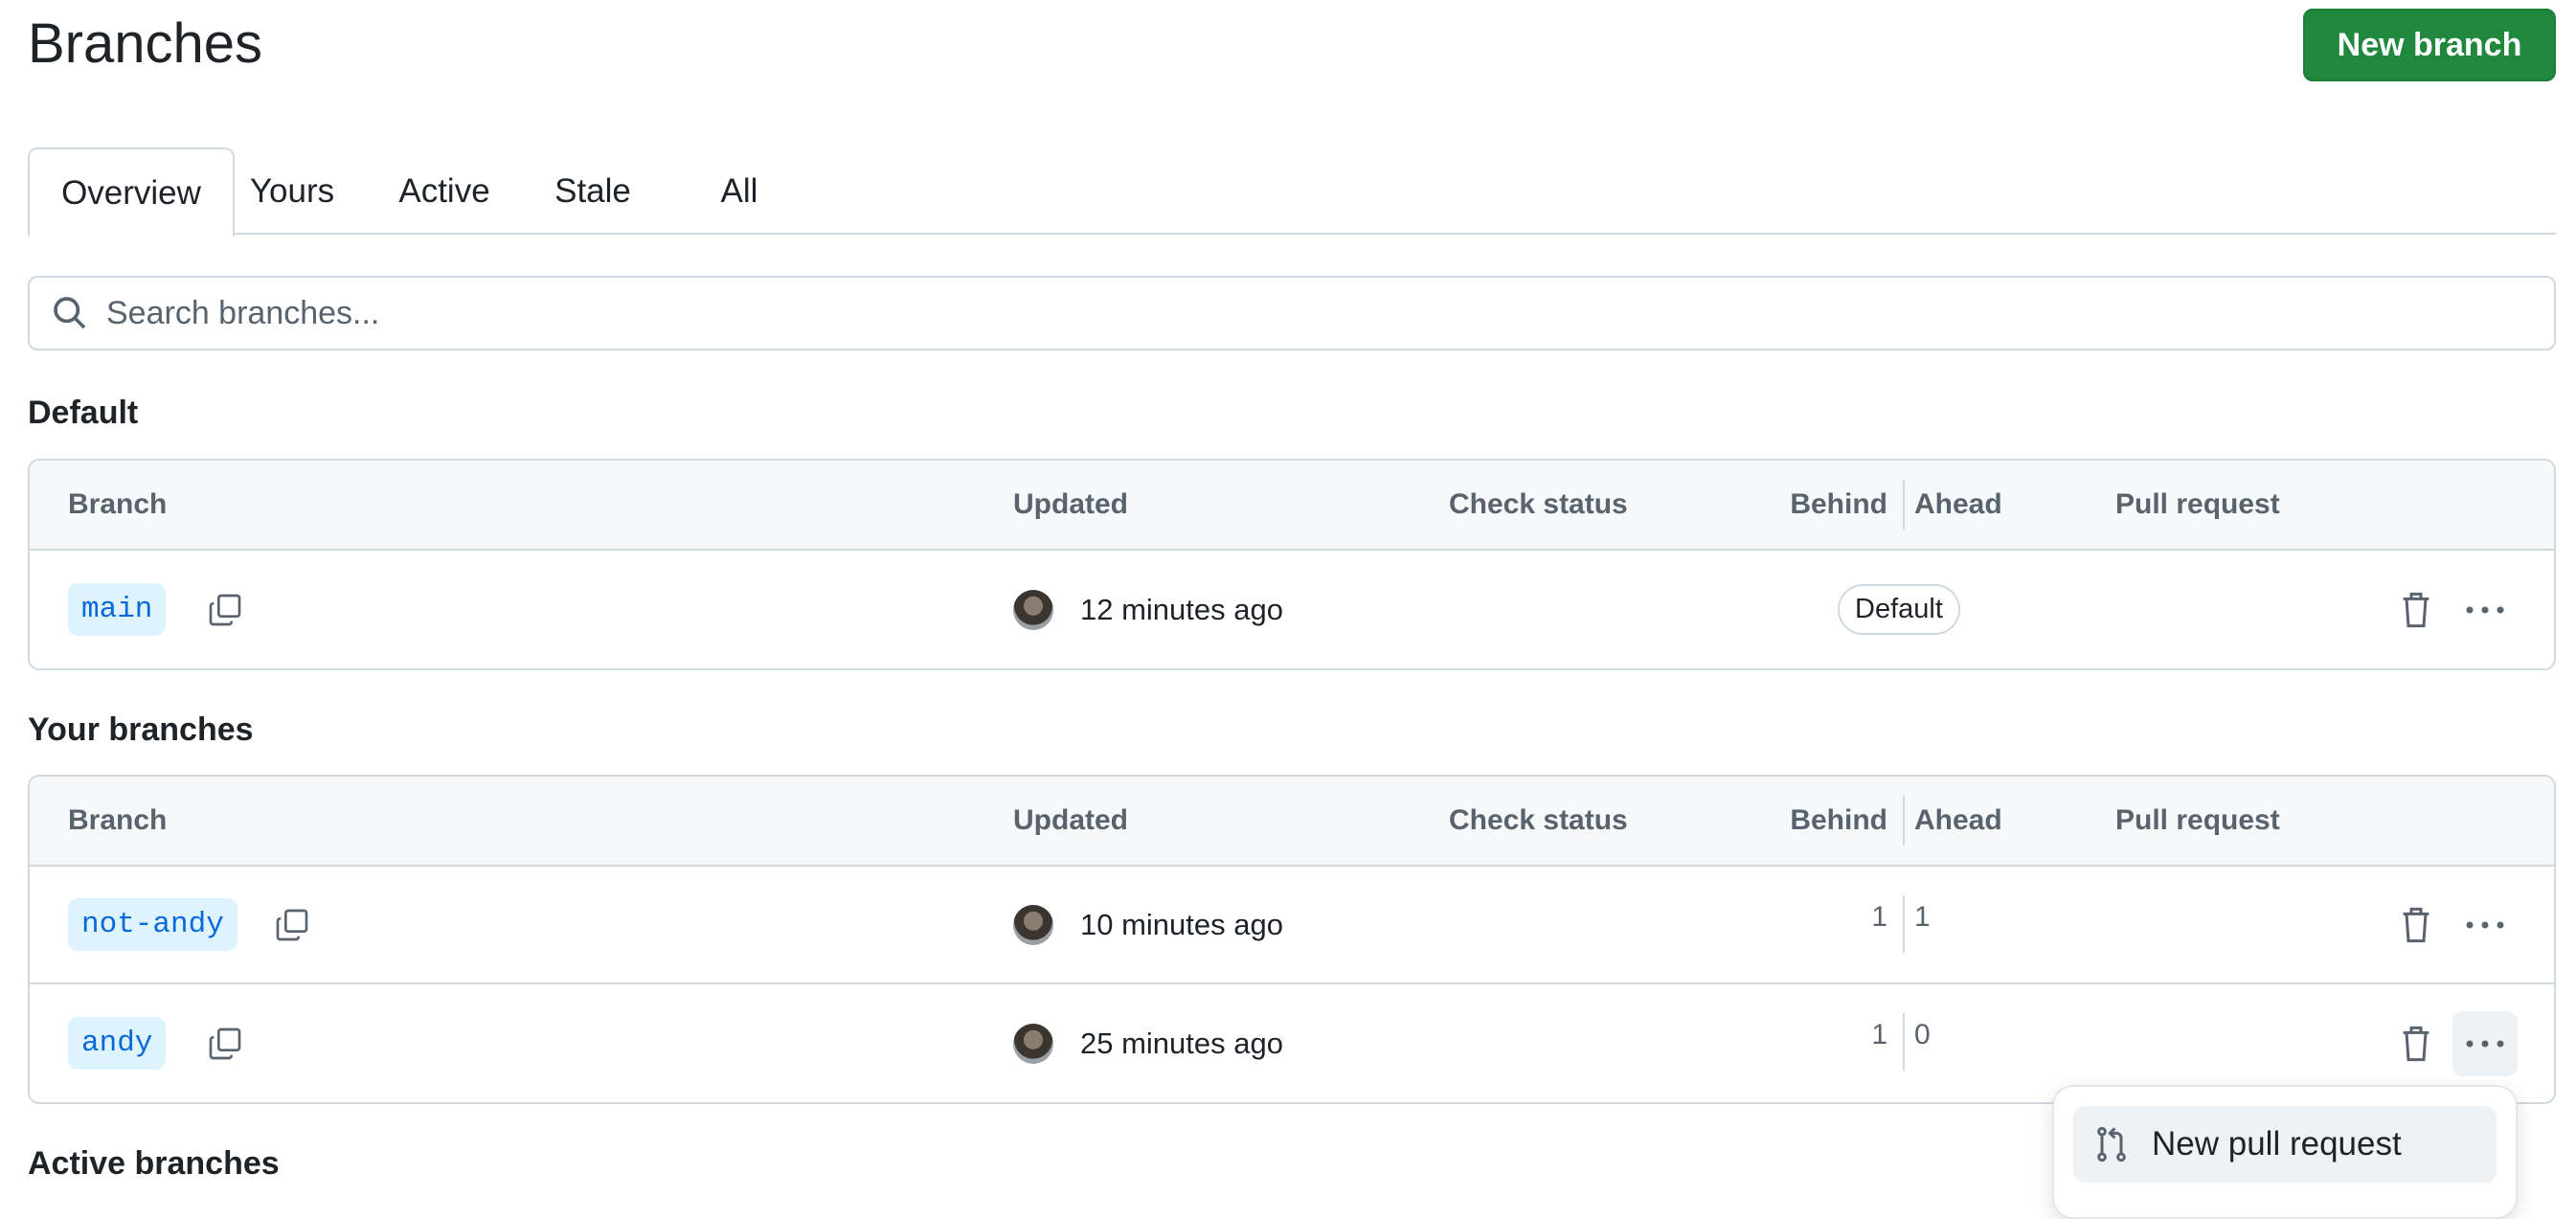  What do you see at coordinates (1922, 1034) in the screenshot?
I see `ahead-count: 0` at bounding box center [1922, 1034].